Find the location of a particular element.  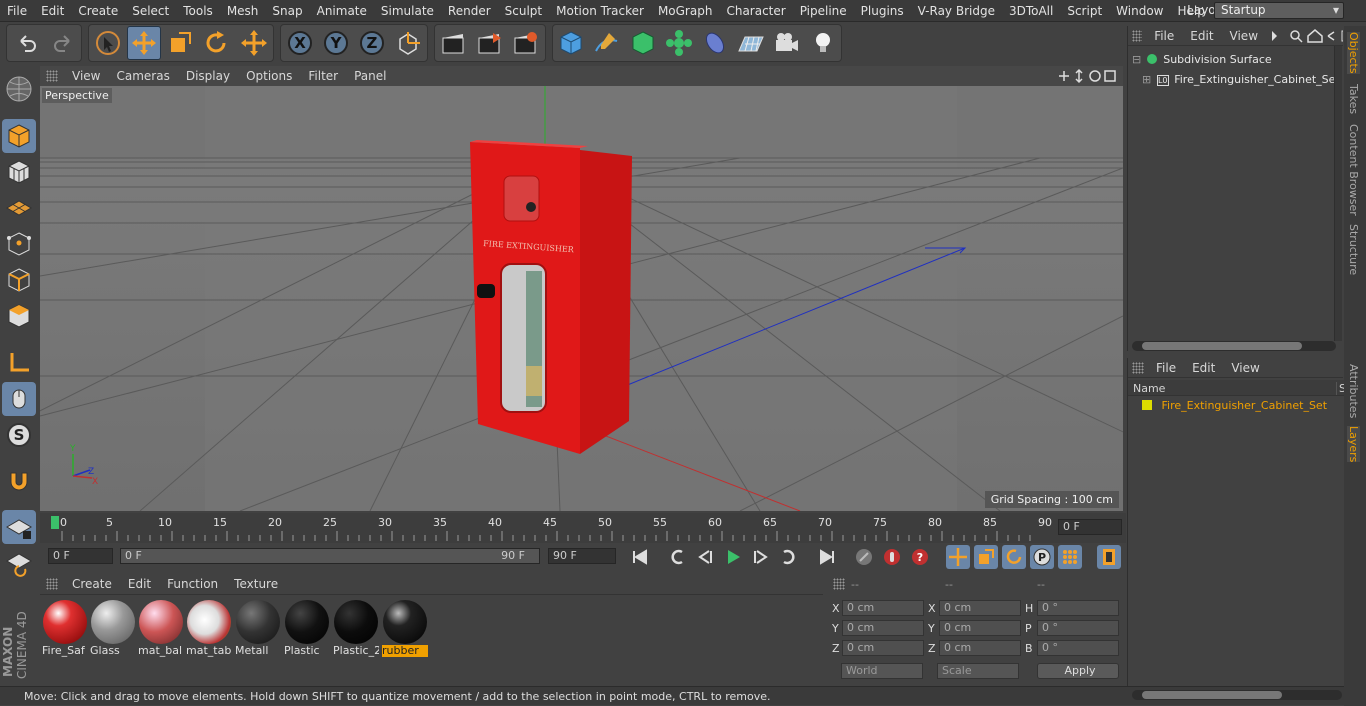

tab-structure: Structure is located at coordinates (1353, 249).